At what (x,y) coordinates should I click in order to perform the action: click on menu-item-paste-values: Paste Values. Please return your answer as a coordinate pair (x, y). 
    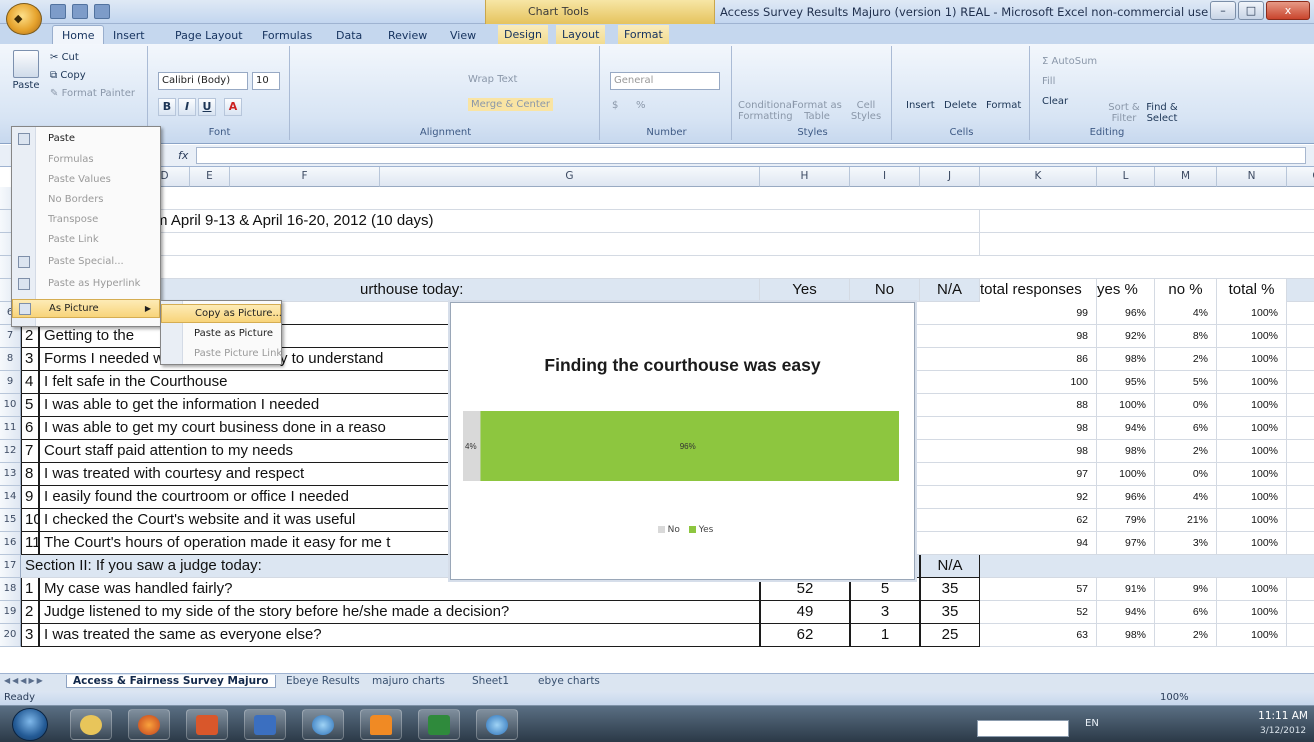
    Looking at the image, I should click on (86, 180).